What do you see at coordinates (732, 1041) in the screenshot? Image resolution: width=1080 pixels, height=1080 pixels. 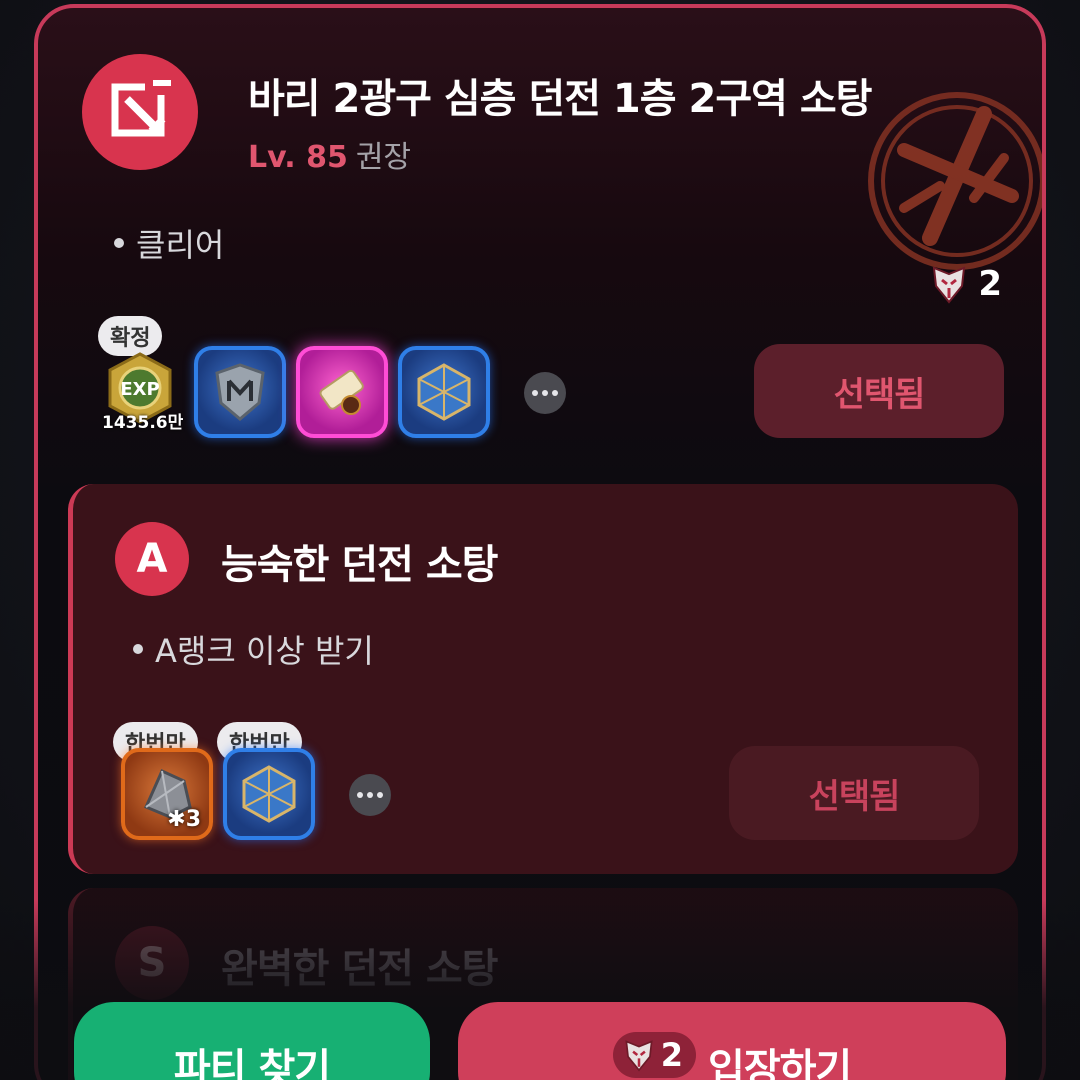 I see `enter-button: 2 입장하기` at bounding box center [732, 1041].